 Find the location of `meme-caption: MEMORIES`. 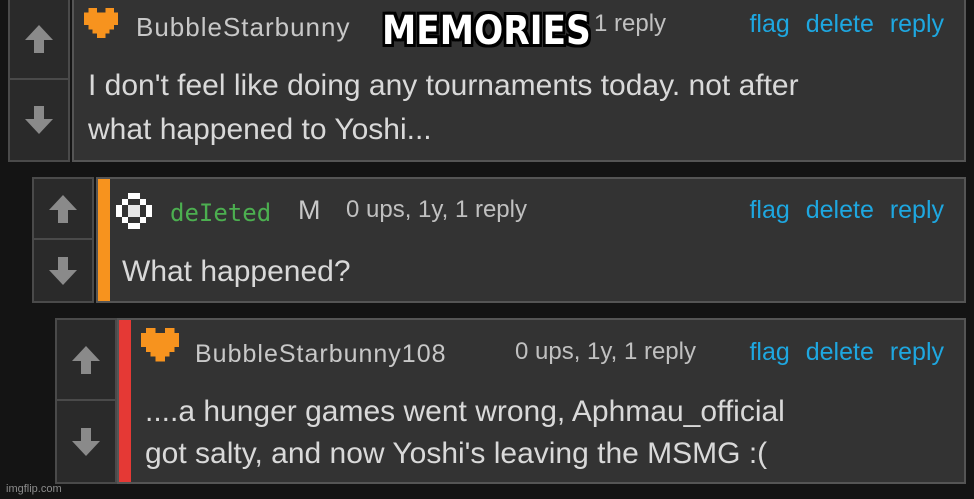

meme-caption: MEMORIES is located at coordinates (486, 31).